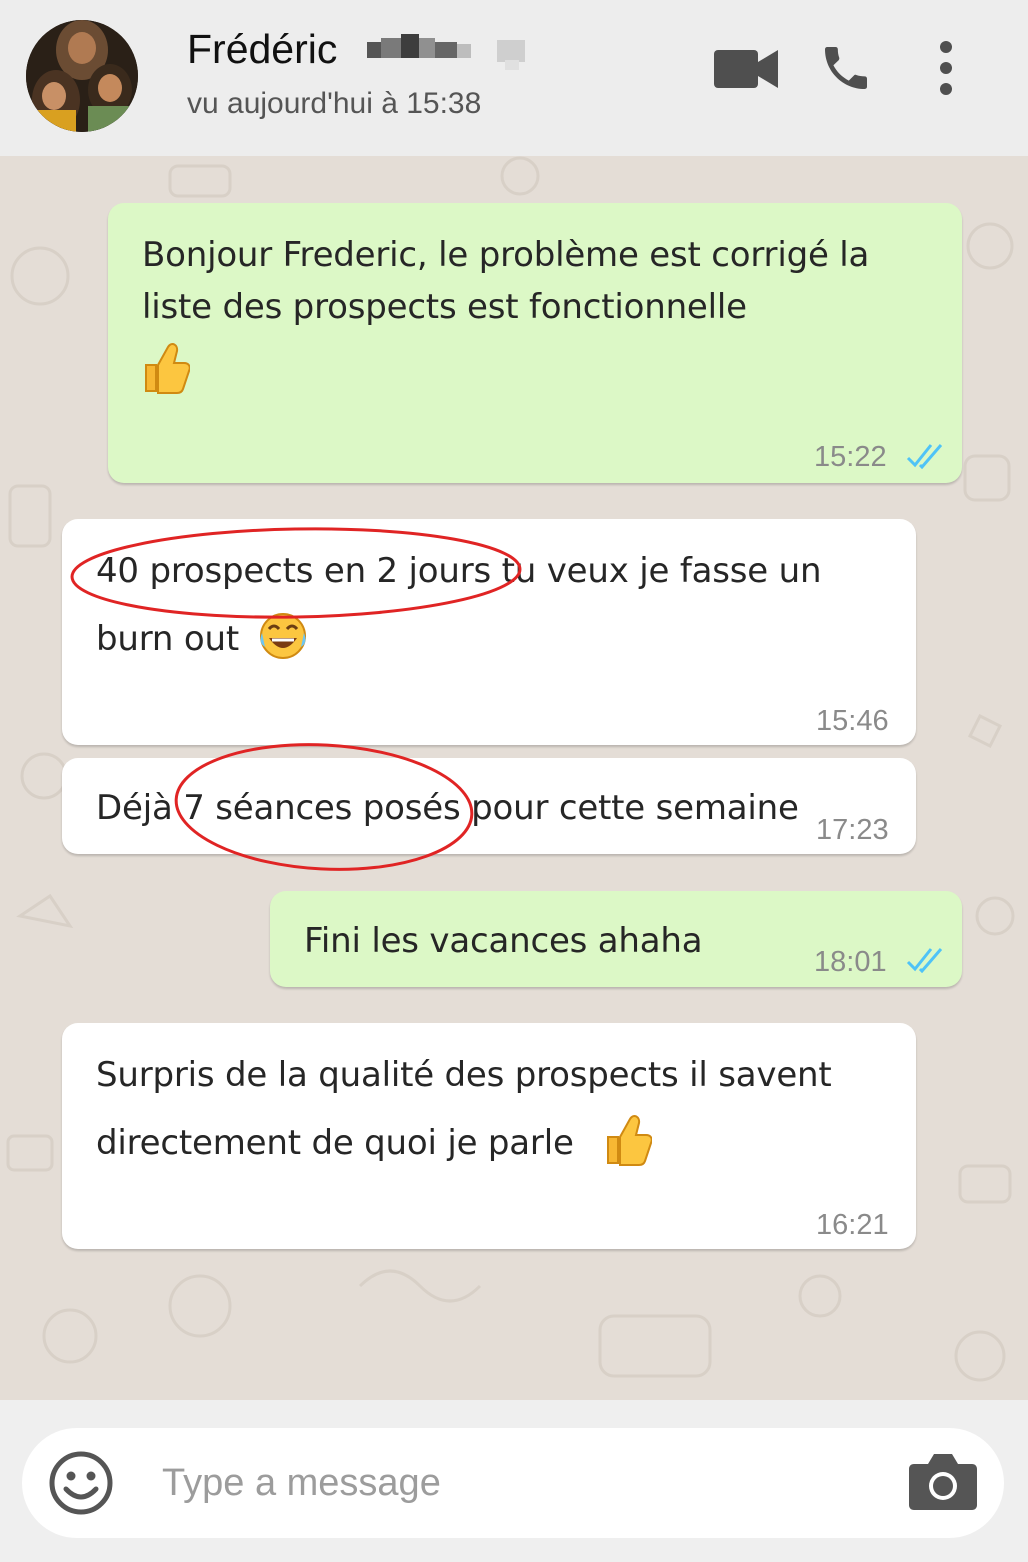 The width and height of the screenshot is (1028, 1562). Describe the element at coordinates (503, 941) in the screenshot. I see `message-text-line: Fini les vacances ahaha` at that location.